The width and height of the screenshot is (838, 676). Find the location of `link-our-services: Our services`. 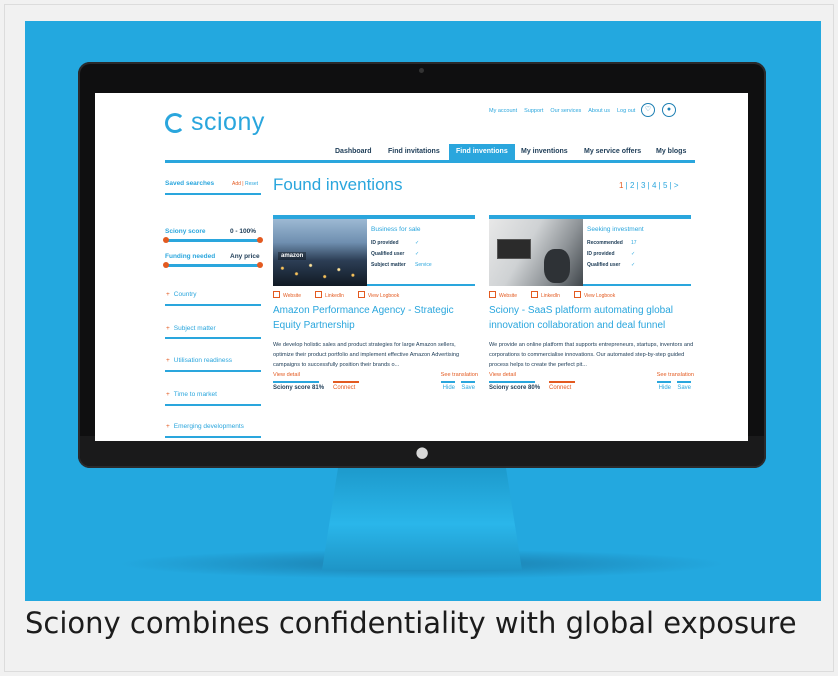

link-our-services: Our services is located at coordinates (565, 111).